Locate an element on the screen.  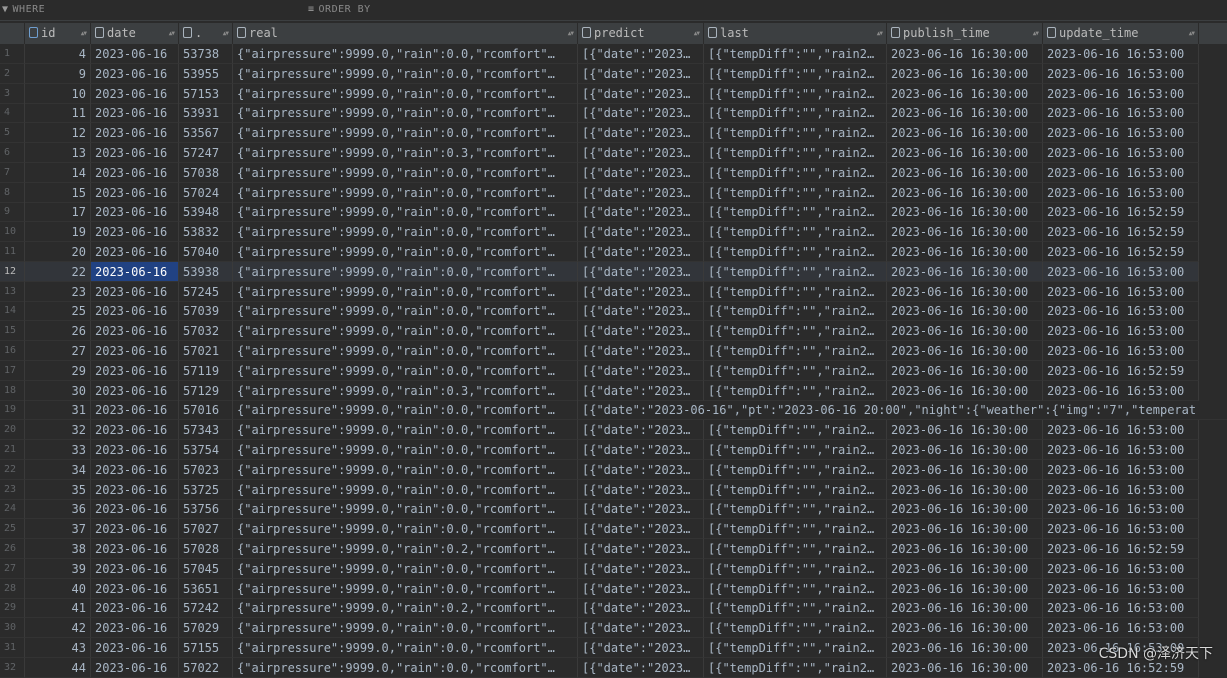
order-by-filter: ≡ ORDER BY is located at coordinates (339, 10).